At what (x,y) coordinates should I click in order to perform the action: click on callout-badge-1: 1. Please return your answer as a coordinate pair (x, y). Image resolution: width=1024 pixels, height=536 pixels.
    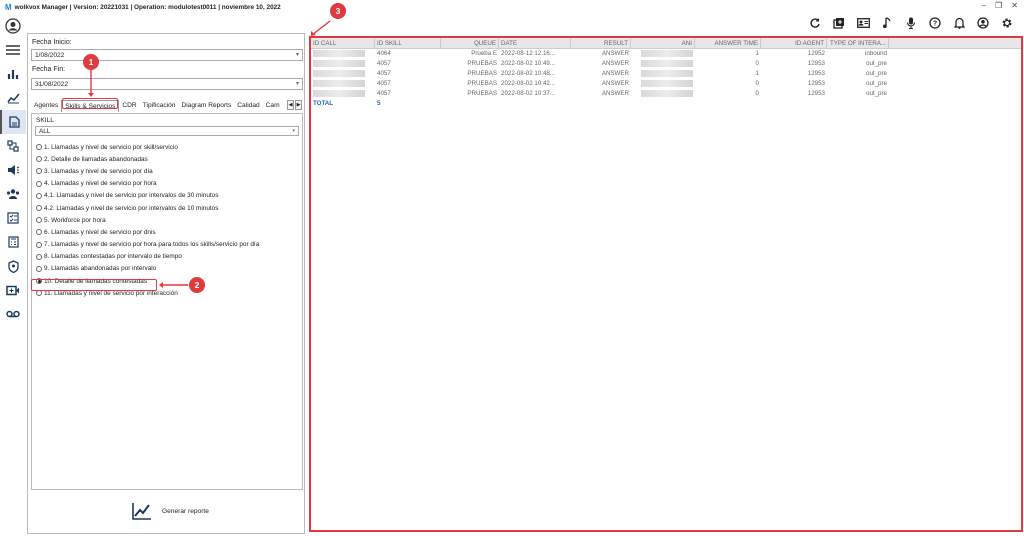
    Looking at the image, I should click on (91, 62).